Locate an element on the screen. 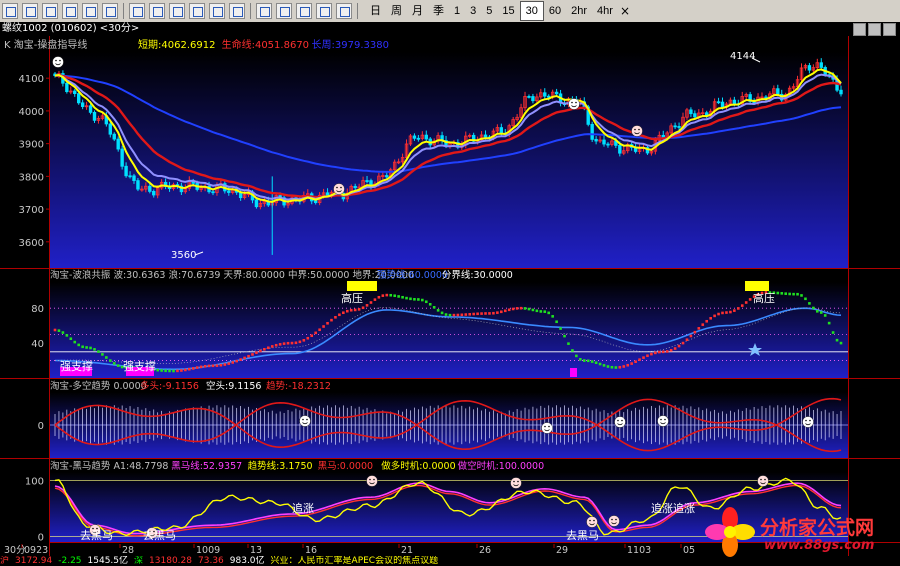  line-chart-icon is located at coordinates (30, 11).